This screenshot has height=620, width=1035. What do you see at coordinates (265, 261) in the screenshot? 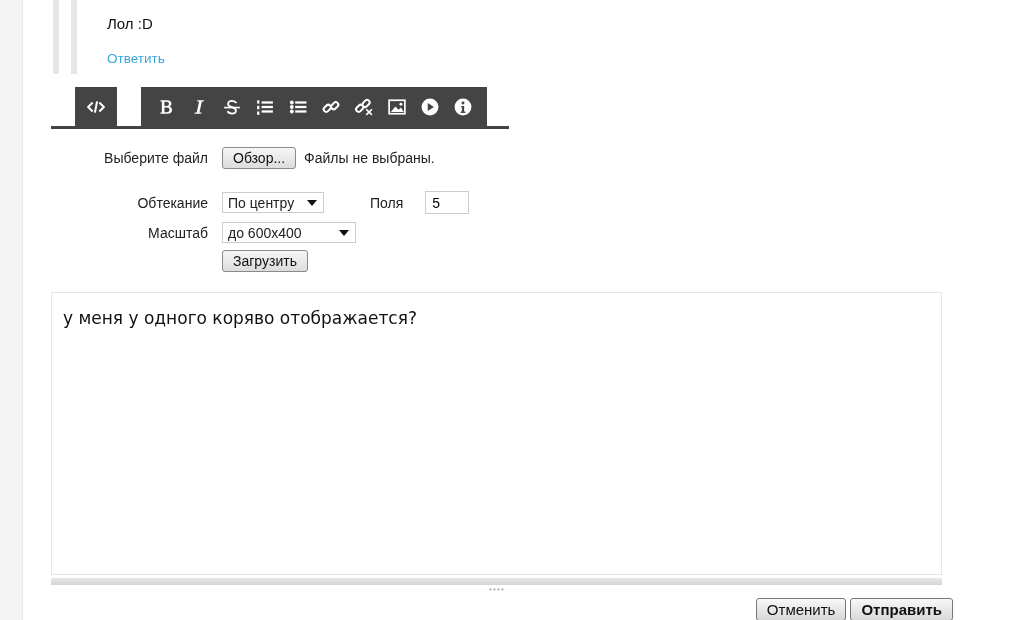
I see `upload-button: Загрузить` at bounding box center [265, 261].